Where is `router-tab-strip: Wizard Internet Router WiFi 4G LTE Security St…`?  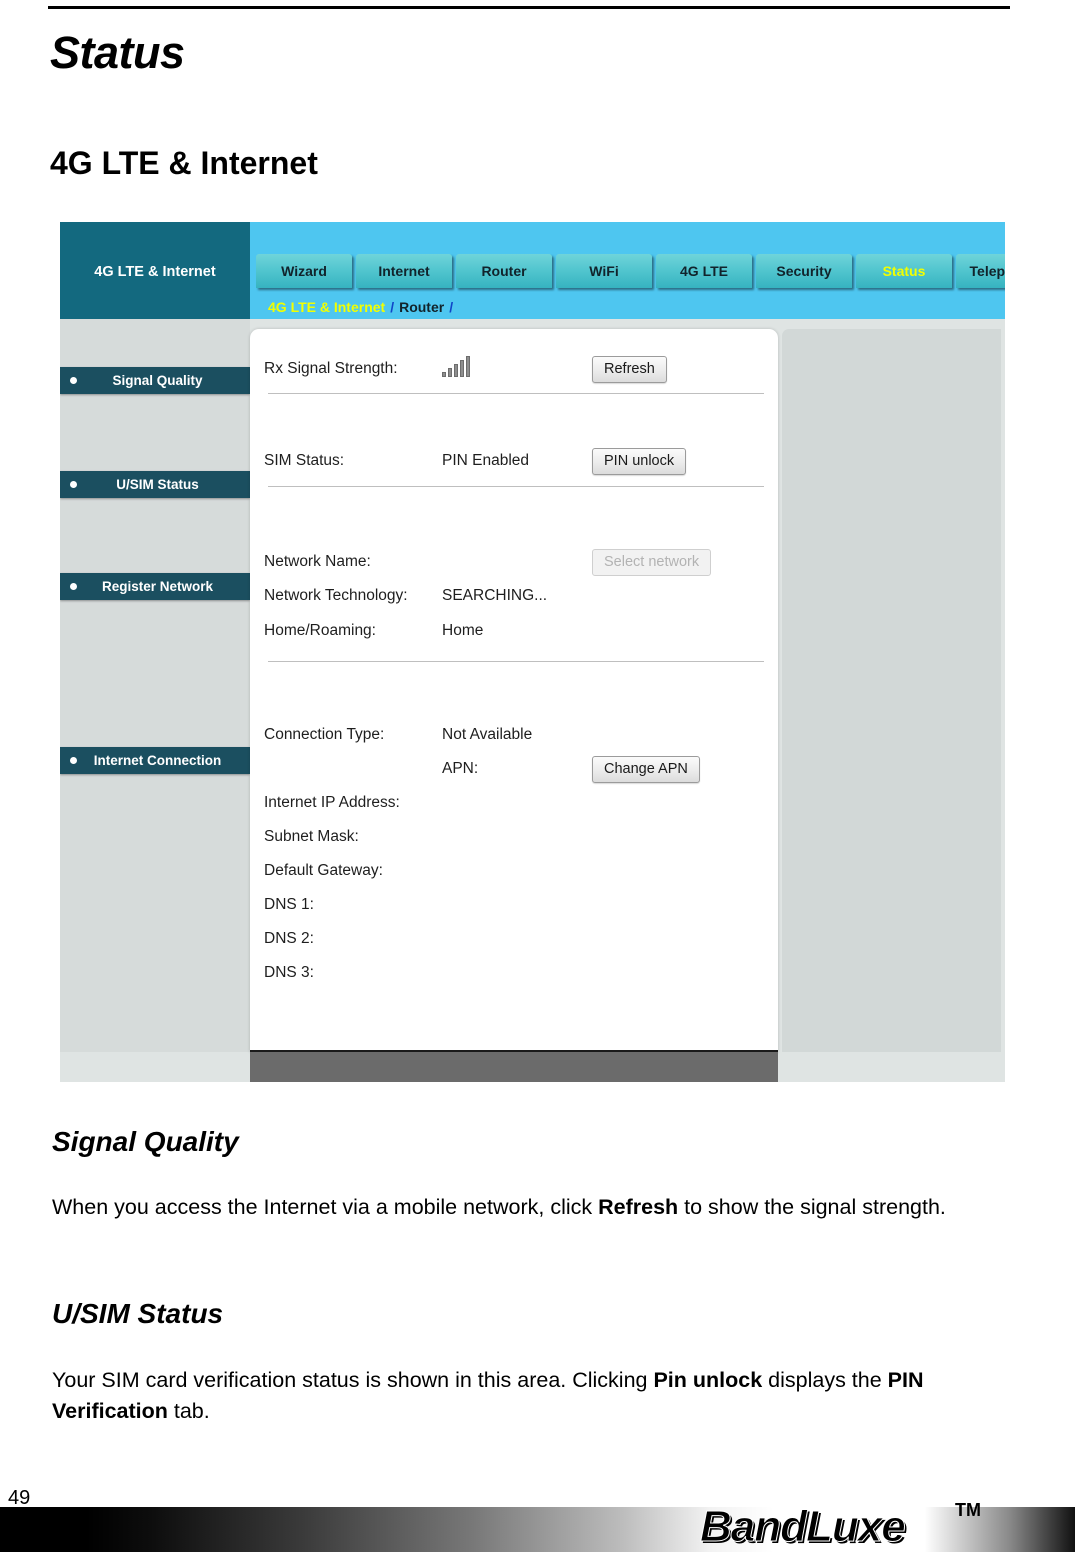 router-tab-strip: Wizard Internet Router WiFi 4G LTE Security St… is located at coordinates (630, 274).